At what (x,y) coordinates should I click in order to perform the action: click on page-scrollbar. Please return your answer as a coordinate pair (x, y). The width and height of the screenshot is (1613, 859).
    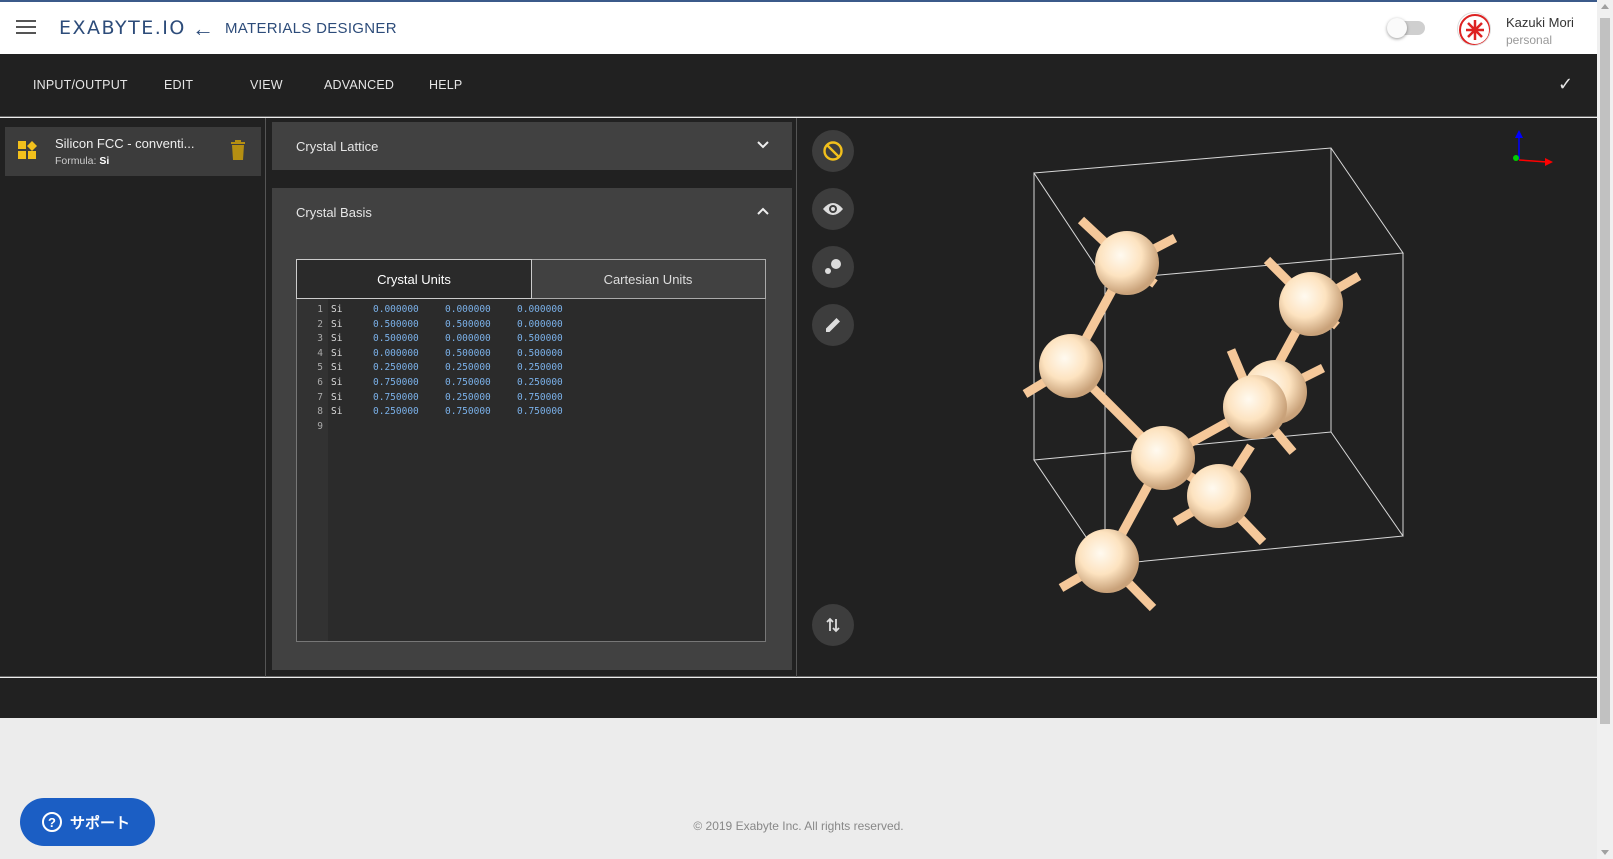
    Looking at the image, I should click on (1605, 429).